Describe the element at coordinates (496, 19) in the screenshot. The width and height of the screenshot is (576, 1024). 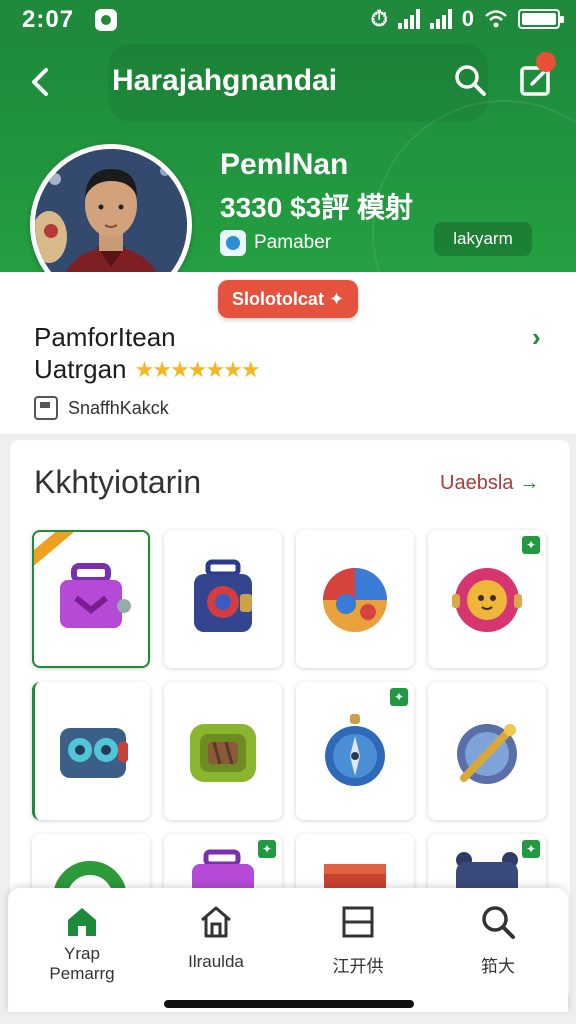
I see `wifi-icon` at that location.